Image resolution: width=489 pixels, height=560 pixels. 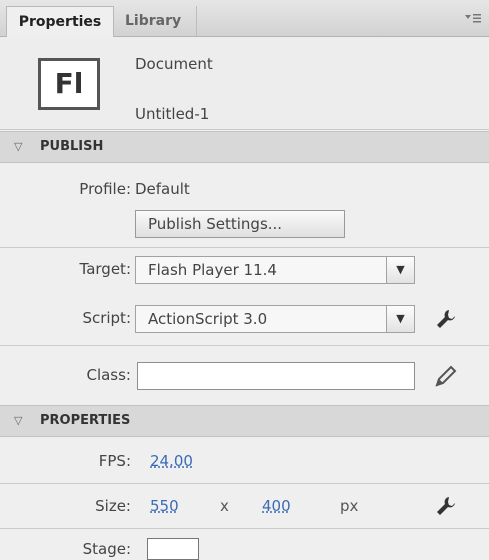 I want to click on script-select: ActionScript 3.0 ▼, so click(x=275, y=319).